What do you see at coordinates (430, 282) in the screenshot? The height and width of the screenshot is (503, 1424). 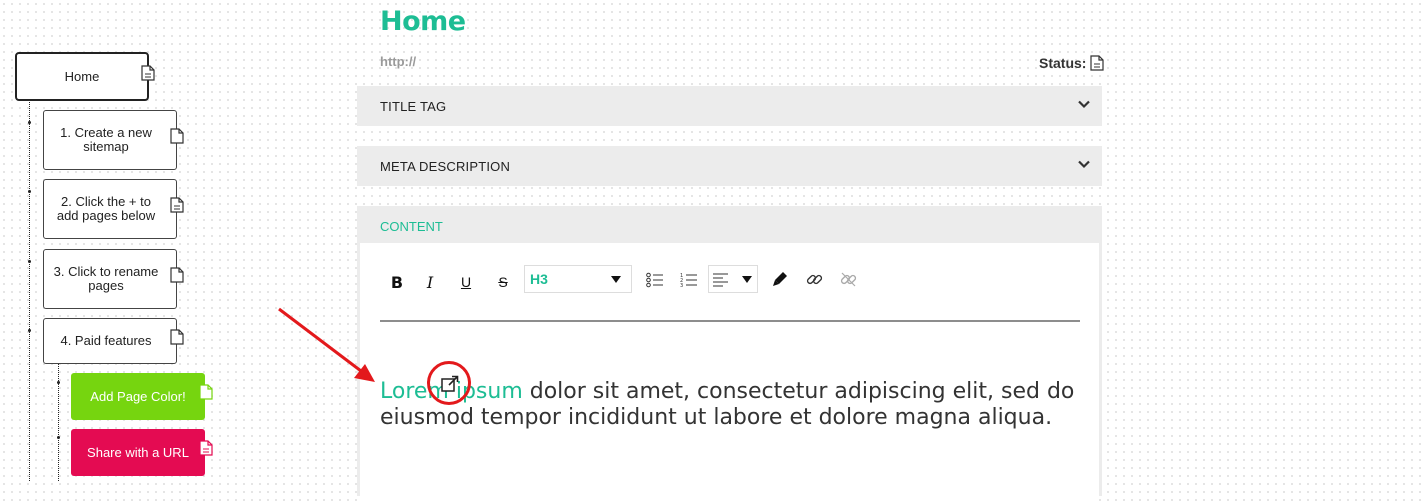 I see `italic-button: I` at bounding box center [430, 282].